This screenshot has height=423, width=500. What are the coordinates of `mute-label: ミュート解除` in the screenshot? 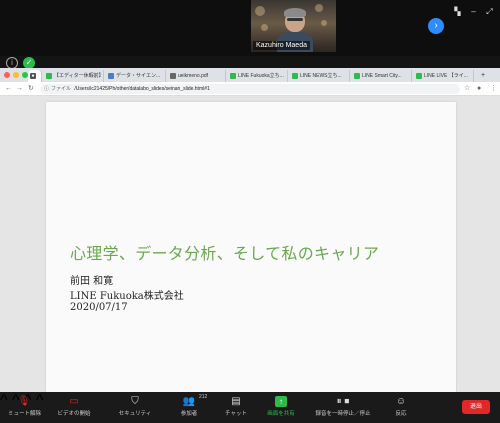 It's located at (25, 414).